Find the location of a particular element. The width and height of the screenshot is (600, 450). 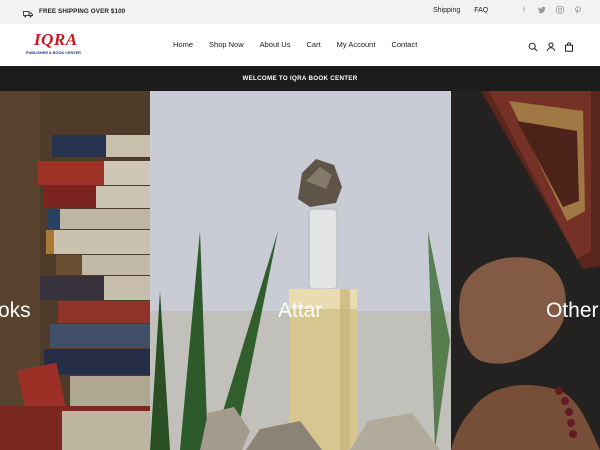

shipping-link: Shipping is located at coordinates (446, 10).